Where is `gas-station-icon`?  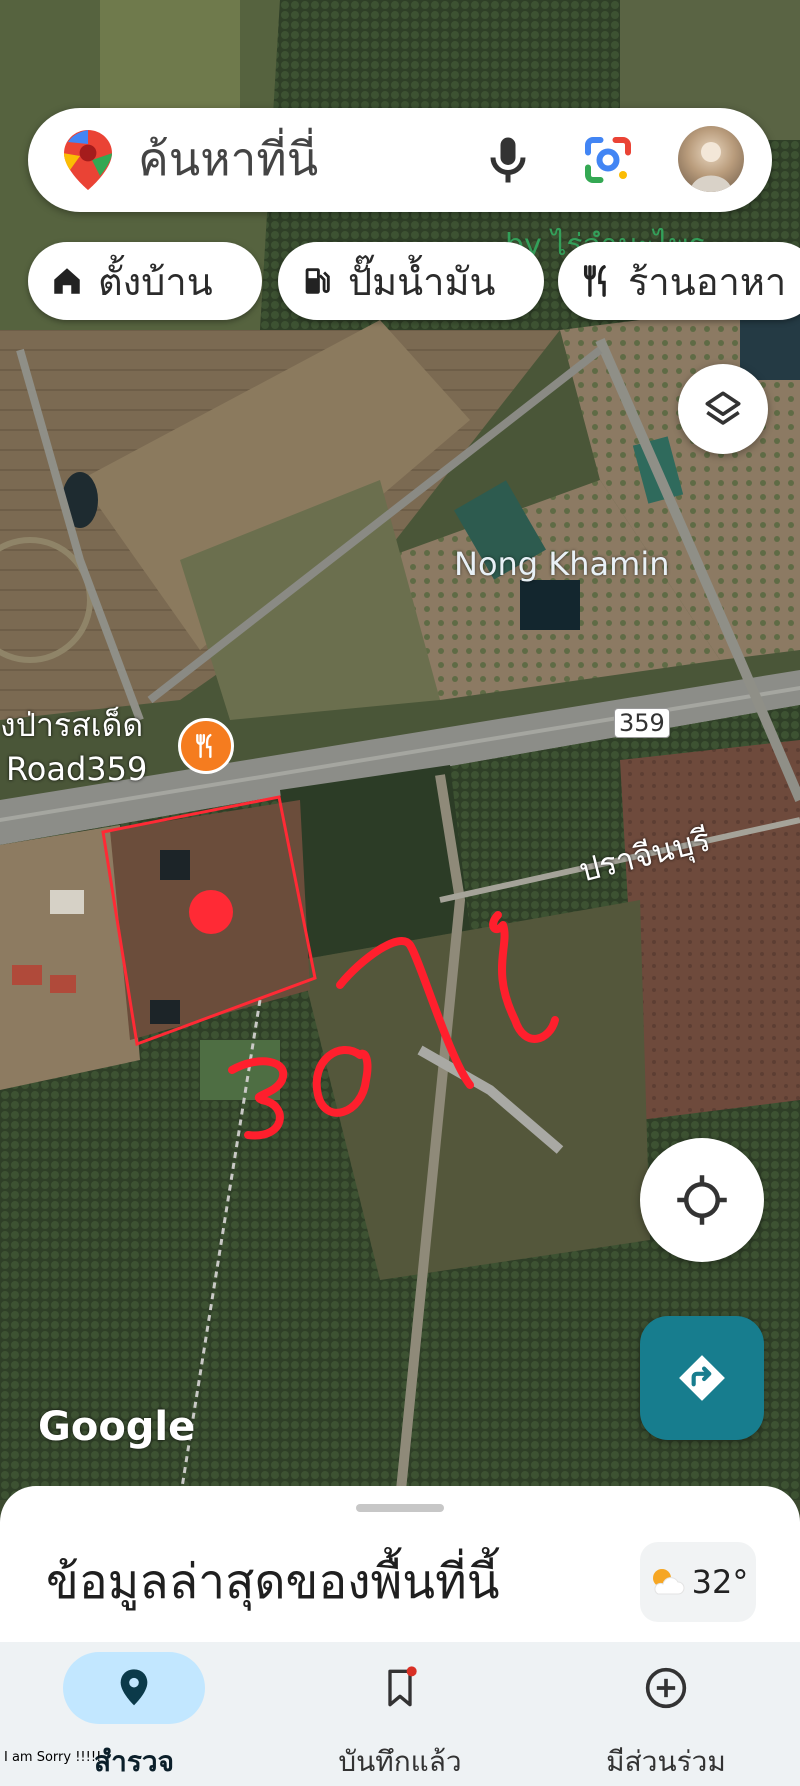 gas-station-icon is located at coordinates (317, 281).